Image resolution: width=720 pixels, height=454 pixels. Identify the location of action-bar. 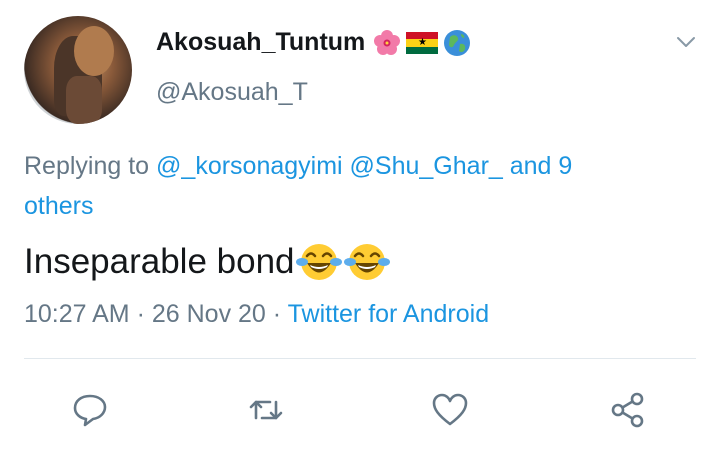
(360, 410).